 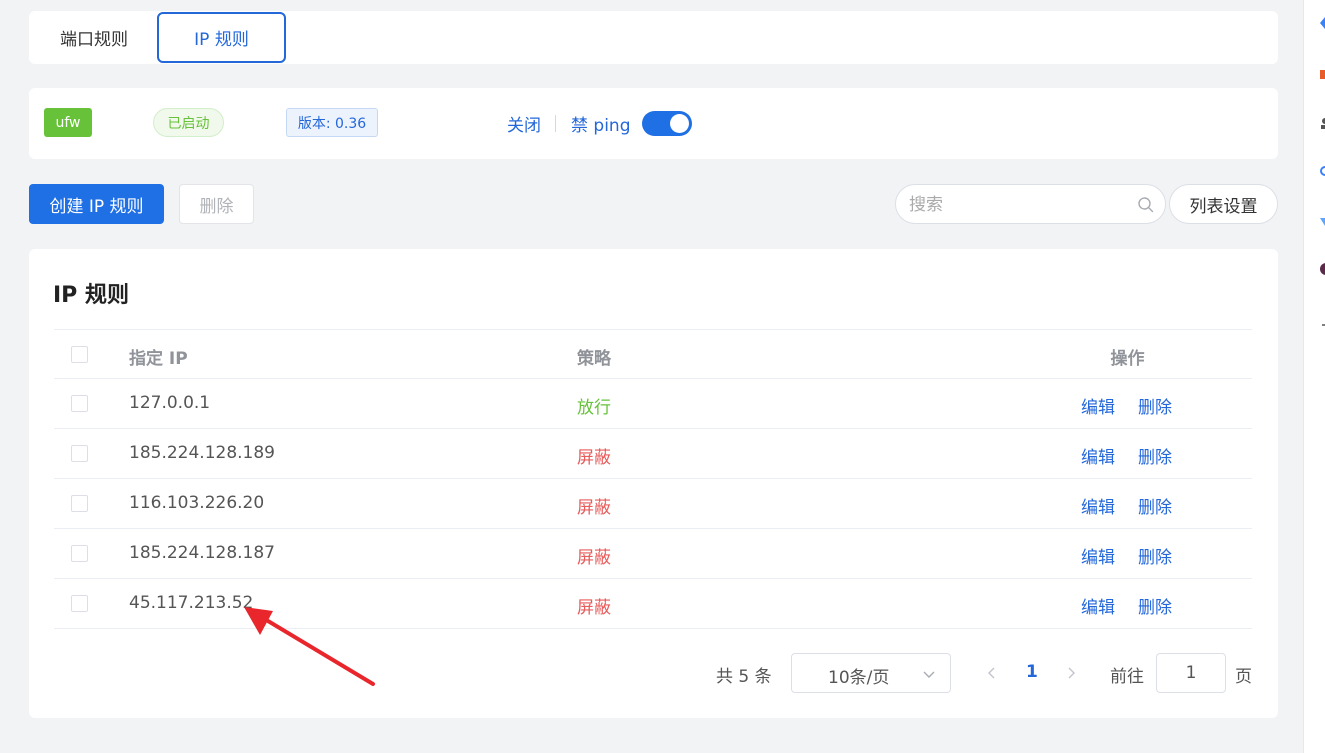 I want to click on row-ip: 116.103.226.20, so click(x=197, y=503).